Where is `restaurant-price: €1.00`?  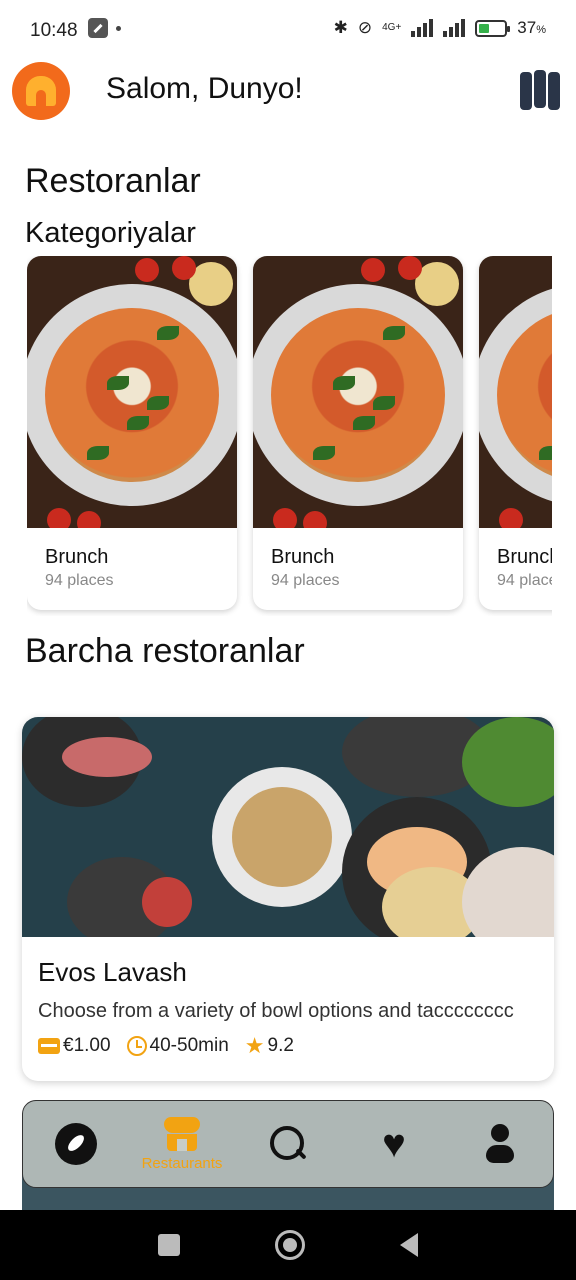 restaurant-price: €1.00 is located at coordinates (87, 1045).